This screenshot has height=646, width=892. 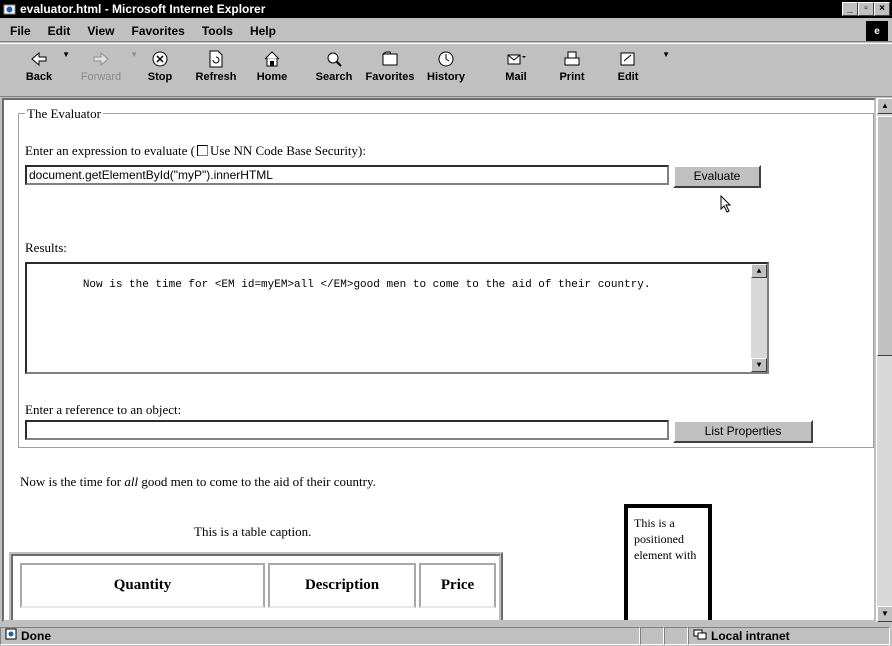 I want to click on results-scroll-down-icon: ▼, so click(x=759, y=365).